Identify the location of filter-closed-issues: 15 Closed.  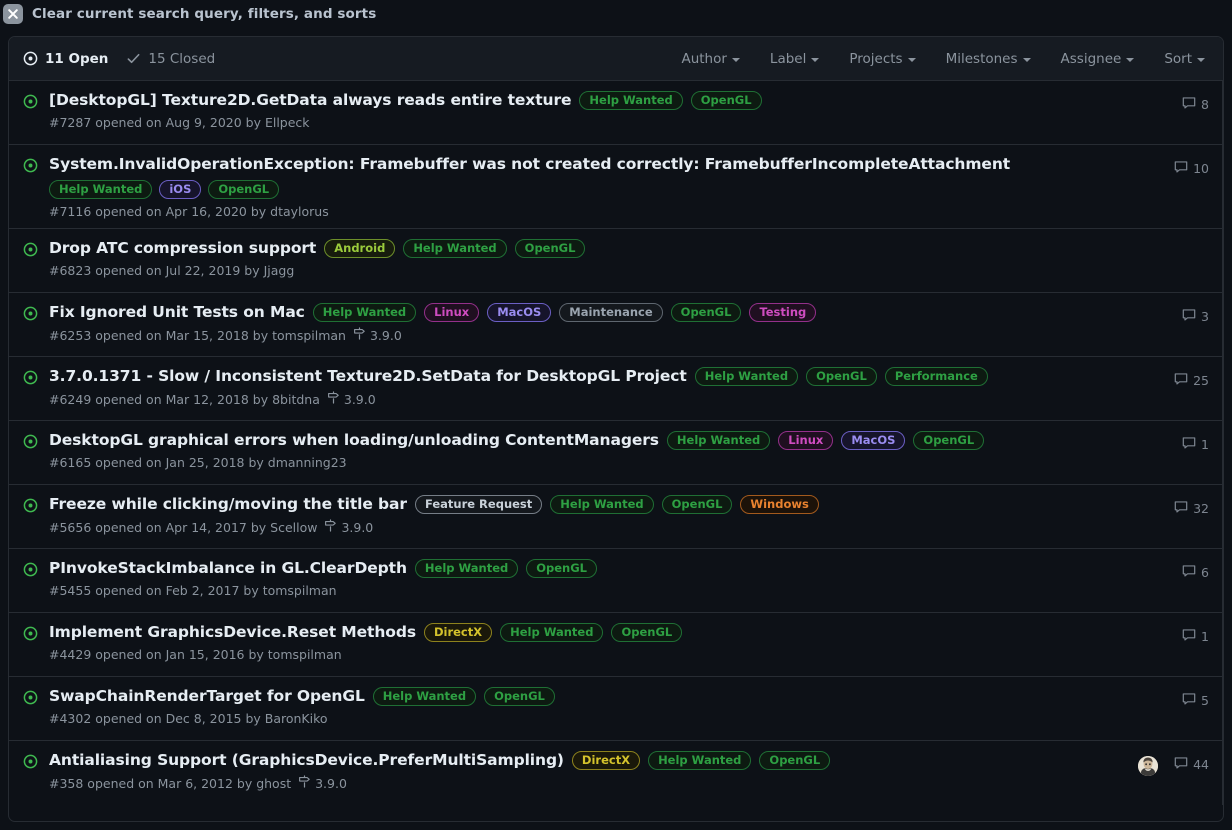
(170, 59).